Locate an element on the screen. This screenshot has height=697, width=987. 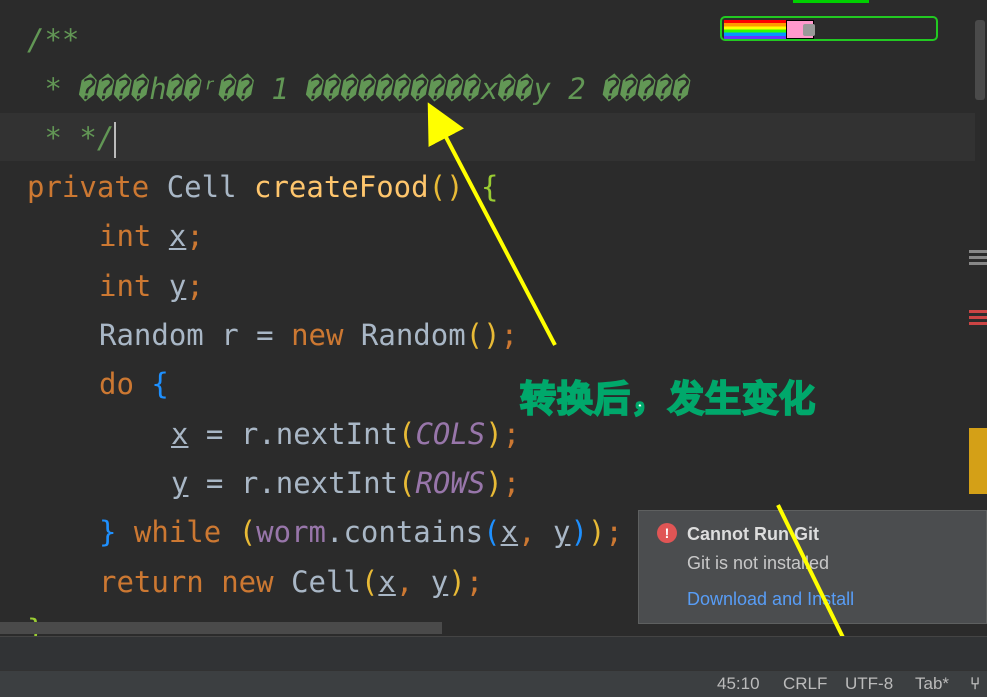
bottom-tool-panel is located at coordinates (493, 653).